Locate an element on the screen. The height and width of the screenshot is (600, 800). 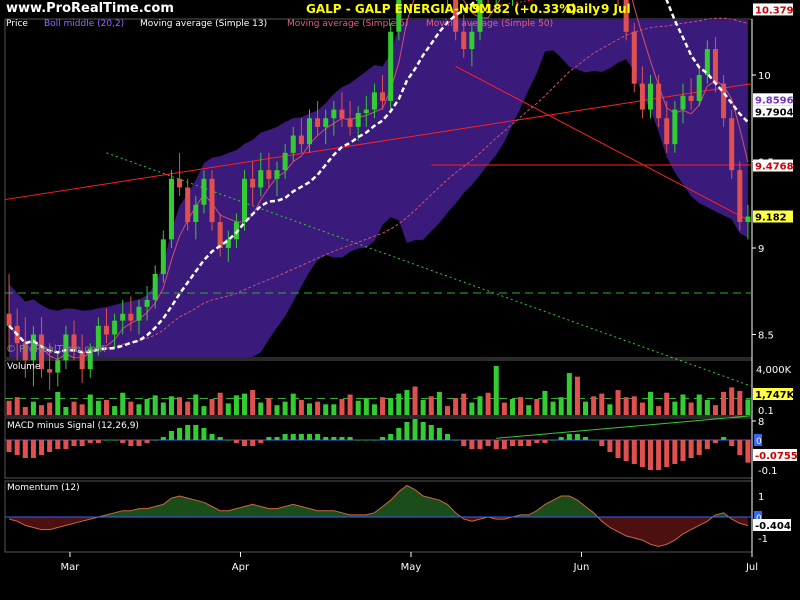
prorealtime-logo: www.ProRealTime.com is located at coordinates (90, 8).